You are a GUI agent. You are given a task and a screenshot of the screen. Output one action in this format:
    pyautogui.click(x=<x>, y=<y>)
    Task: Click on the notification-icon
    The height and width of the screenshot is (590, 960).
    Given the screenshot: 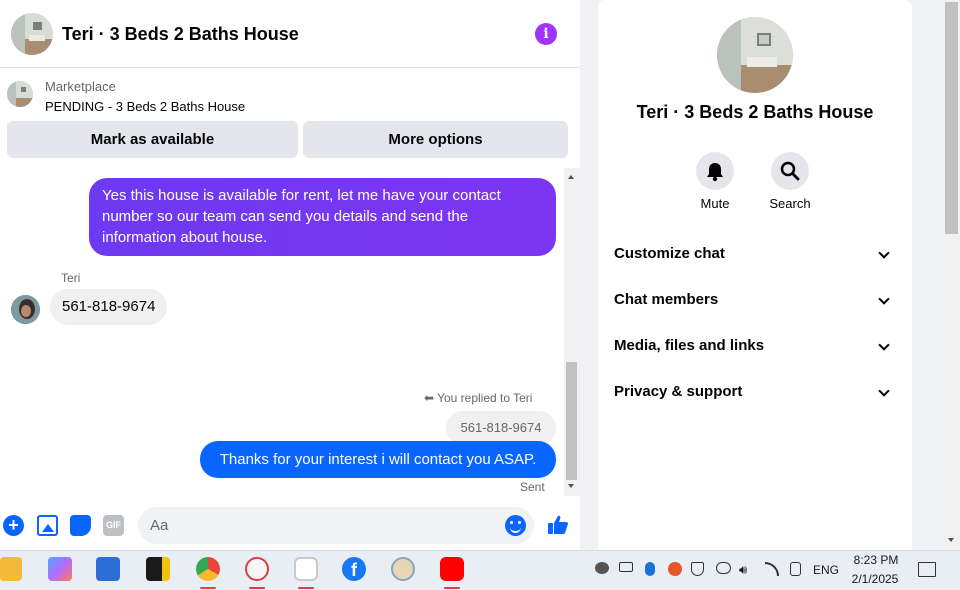 What is the action you would take?
    pyautogui.click(x=927, y=569)
    